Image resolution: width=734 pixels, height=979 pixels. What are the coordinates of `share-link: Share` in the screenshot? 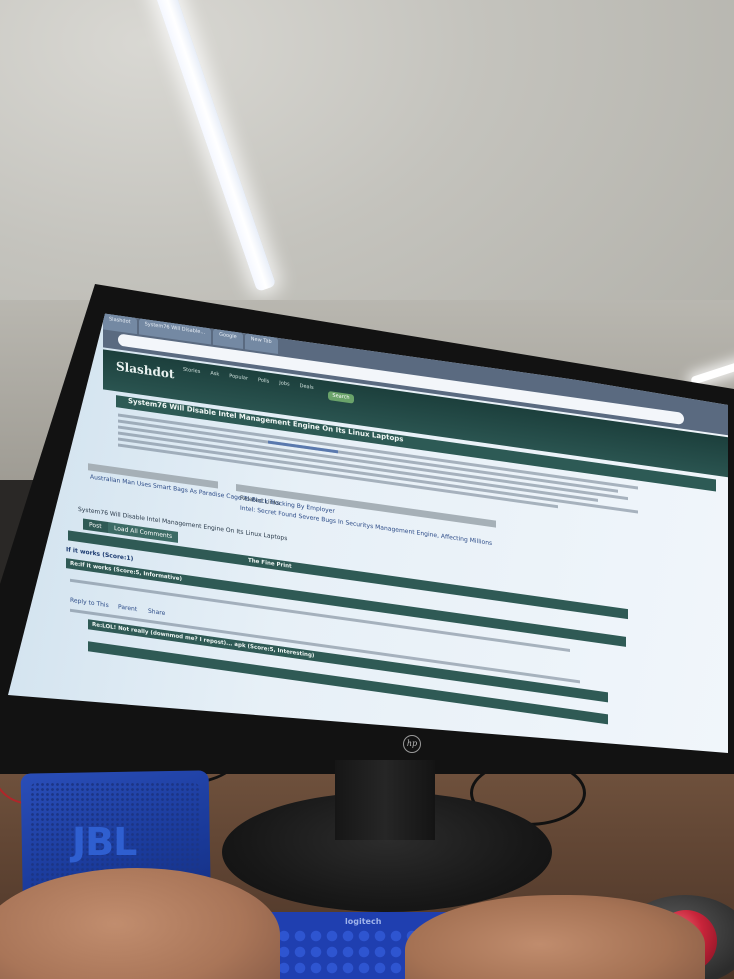 It's located at (156, 612).